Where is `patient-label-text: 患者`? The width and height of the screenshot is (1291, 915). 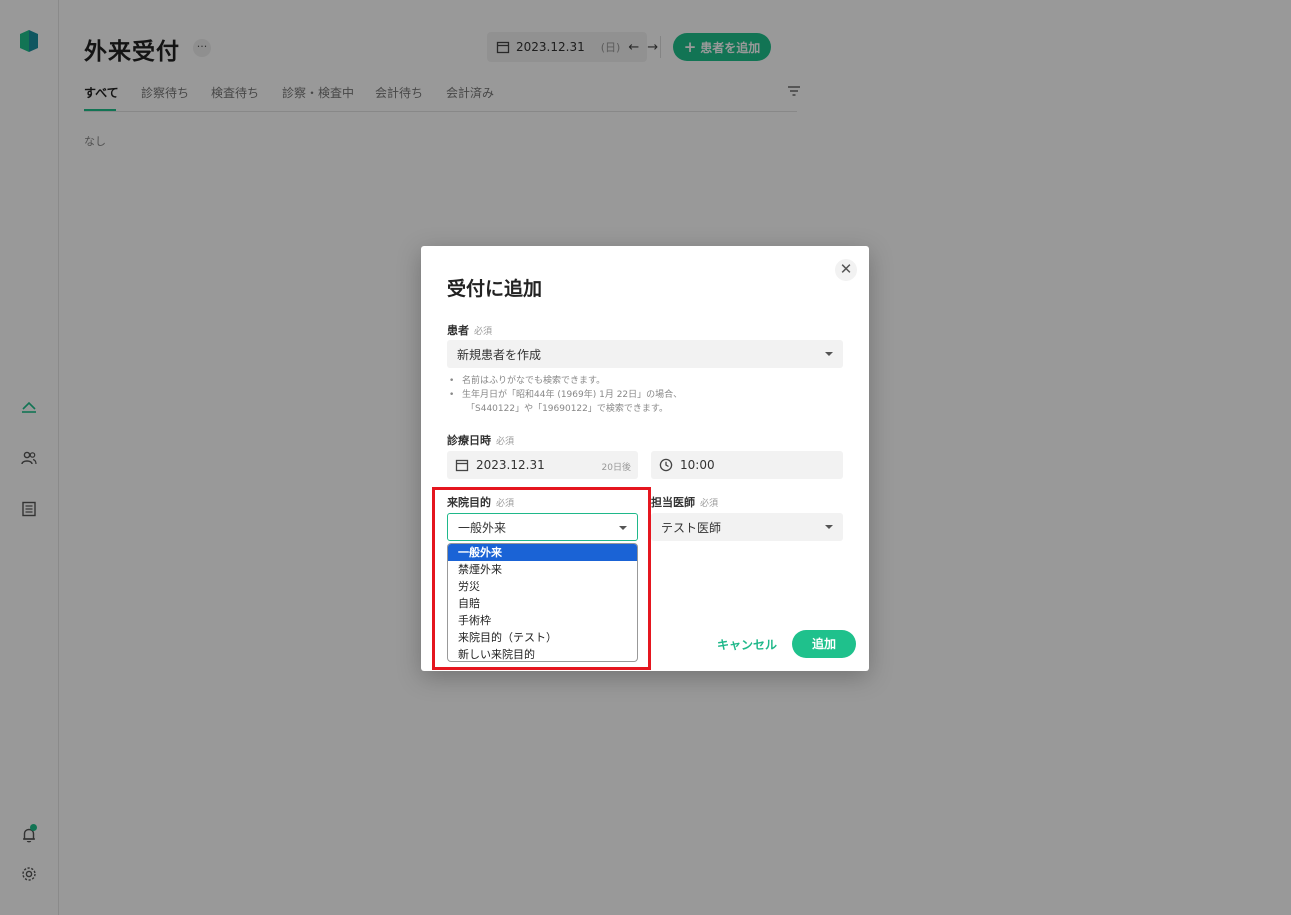 patient-label-text: 患者 is located at coordinates (458, 330).